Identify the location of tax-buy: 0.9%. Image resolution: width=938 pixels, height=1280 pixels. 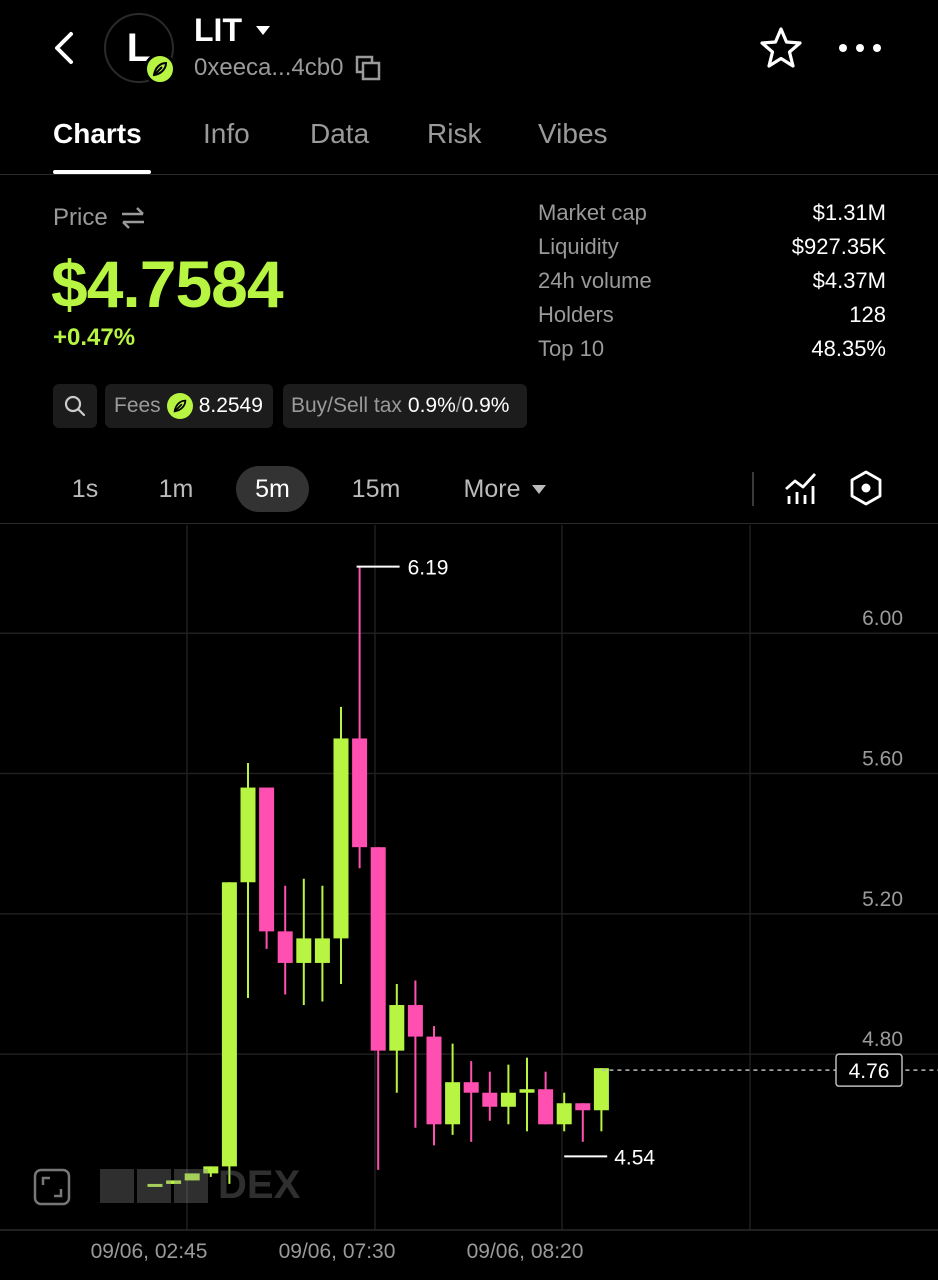
(431, 405).